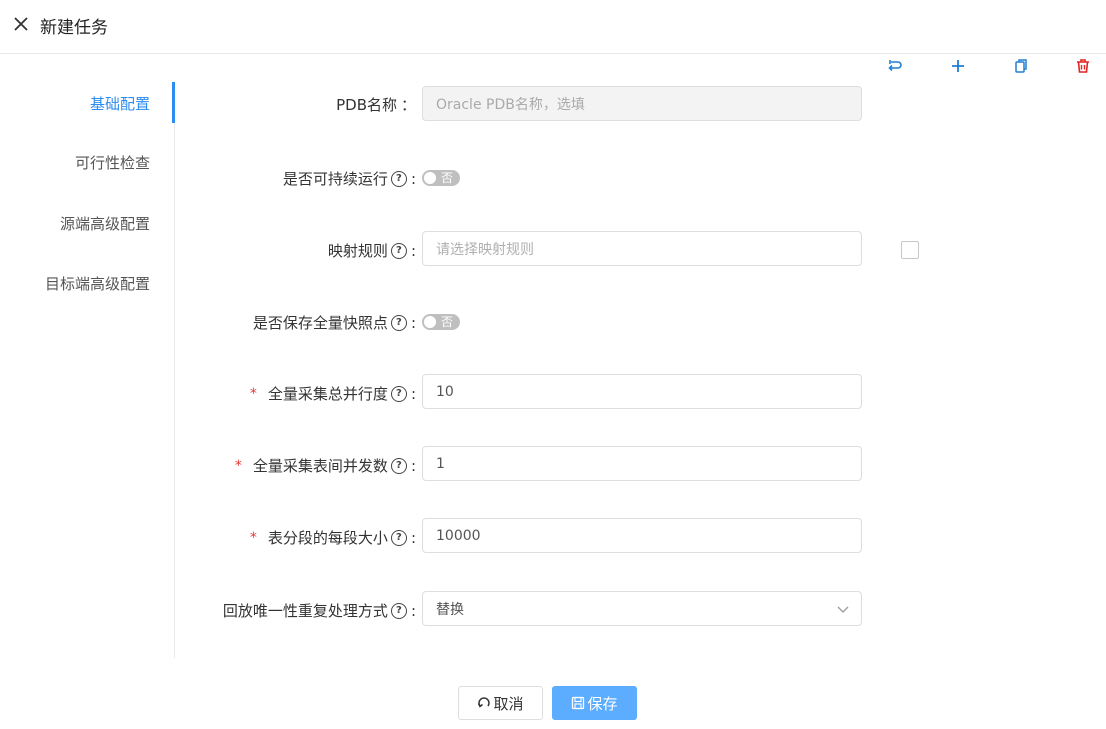 The height and width of the screenshot is (729, 1106). I want to click on table-concurrency-label: * 全量采集表间并发数 ? :, so click(325, 465).